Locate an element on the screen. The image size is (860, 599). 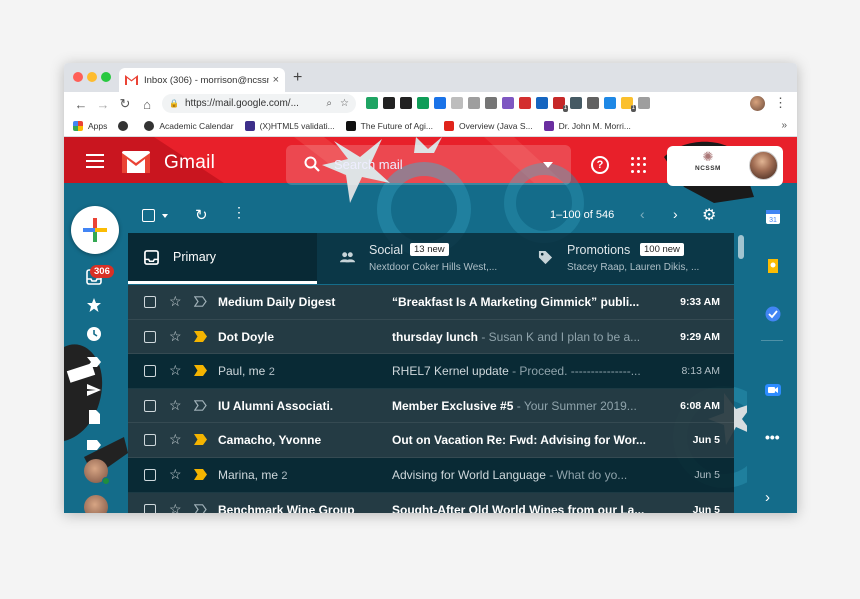
bookmark-item: Apps is located at coordinates (90, 126).